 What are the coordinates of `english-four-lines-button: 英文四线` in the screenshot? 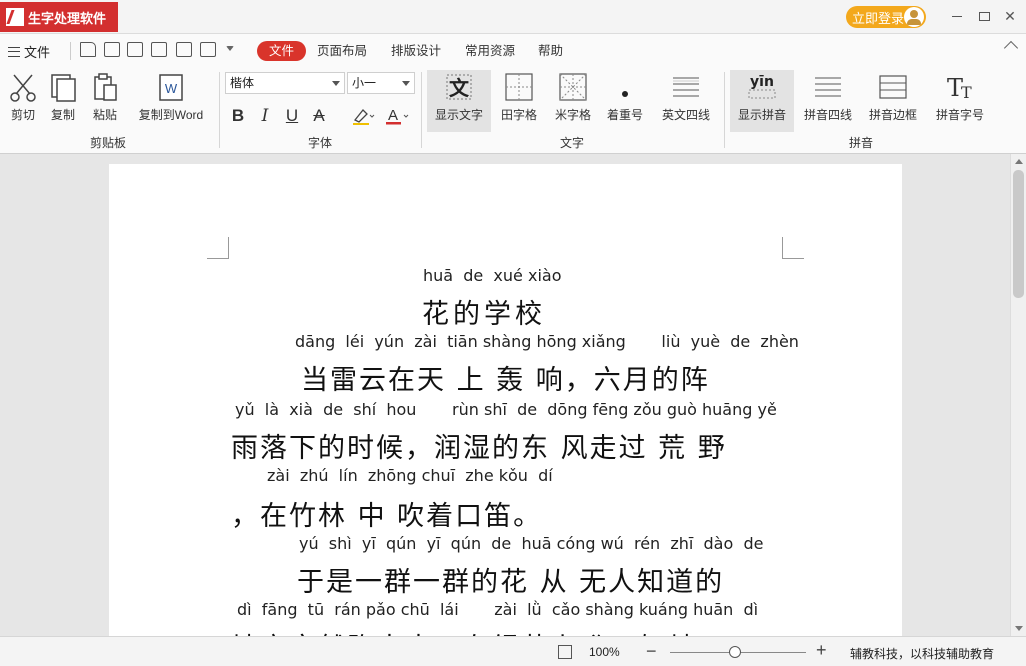 It's located at (686, 96).